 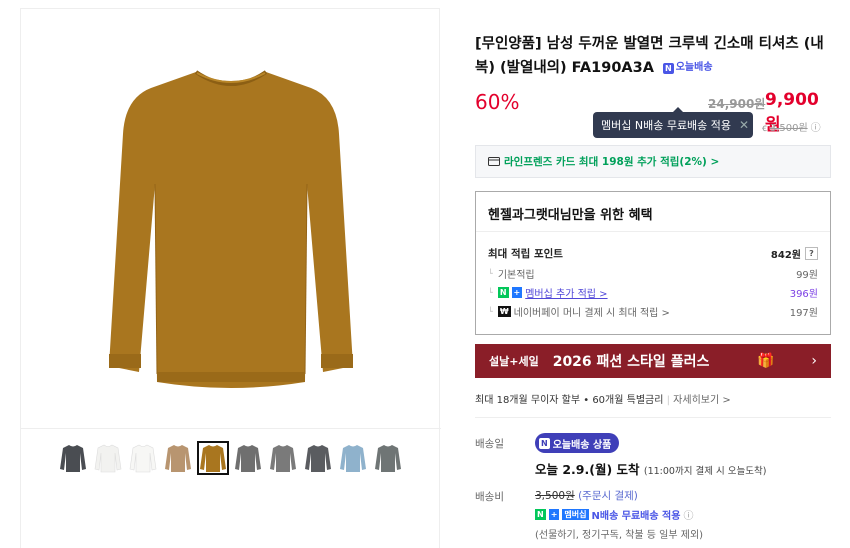 I want to click on card-benefit-bar: 라인프렌즈 카드 최대 198원 추가 적립(2%) >, so click(x=653, y=161).